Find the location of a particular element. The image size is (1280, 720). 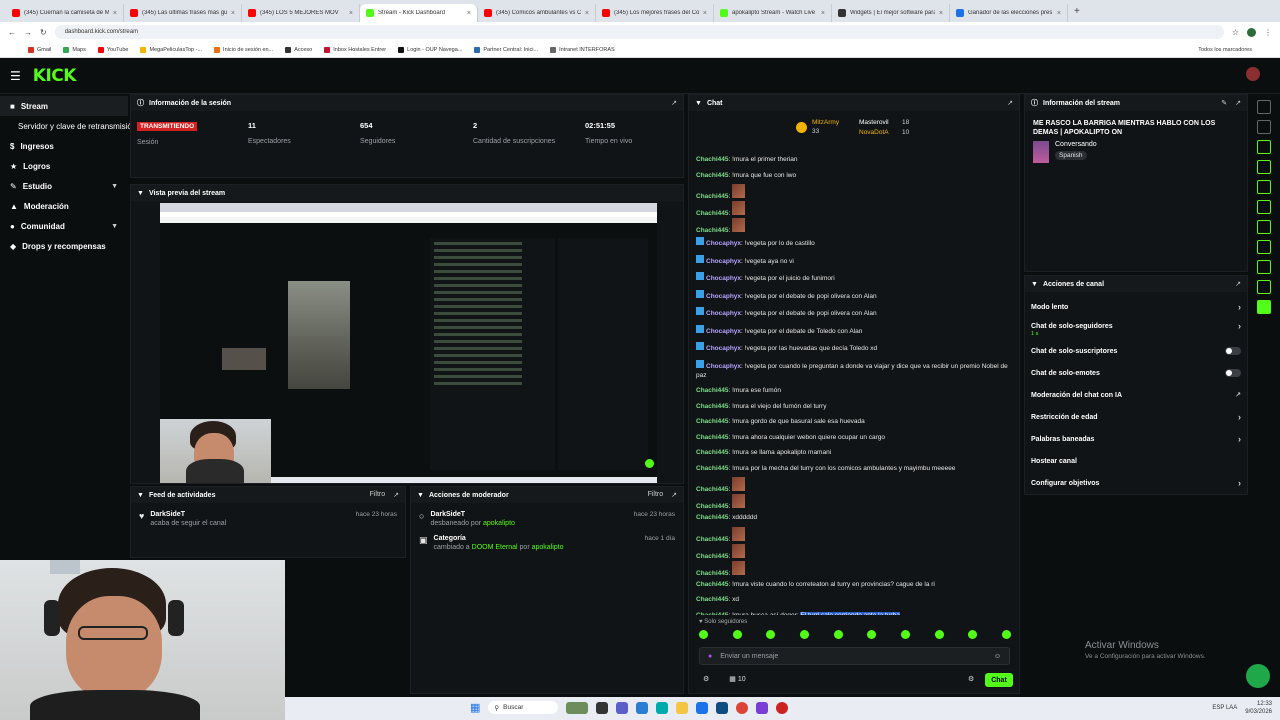

taskbar-search: ⚲ Buscar is located at coordinates (523, 707).